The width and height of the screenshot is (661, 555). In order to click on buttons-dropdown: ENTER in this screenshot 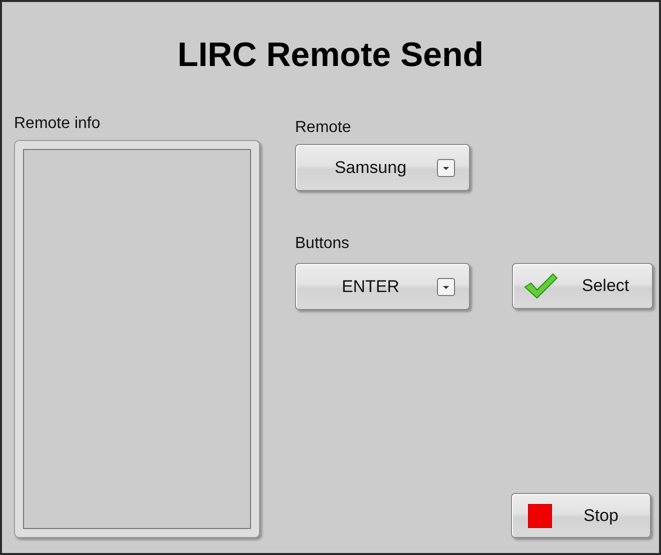, I will do `click(382, 286)`.